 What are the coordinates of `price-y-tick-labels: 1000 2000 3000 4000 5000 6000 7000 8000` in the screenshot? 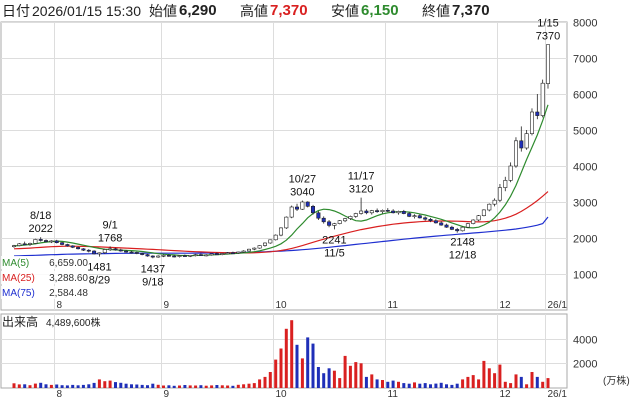 It's located at (585, 150).